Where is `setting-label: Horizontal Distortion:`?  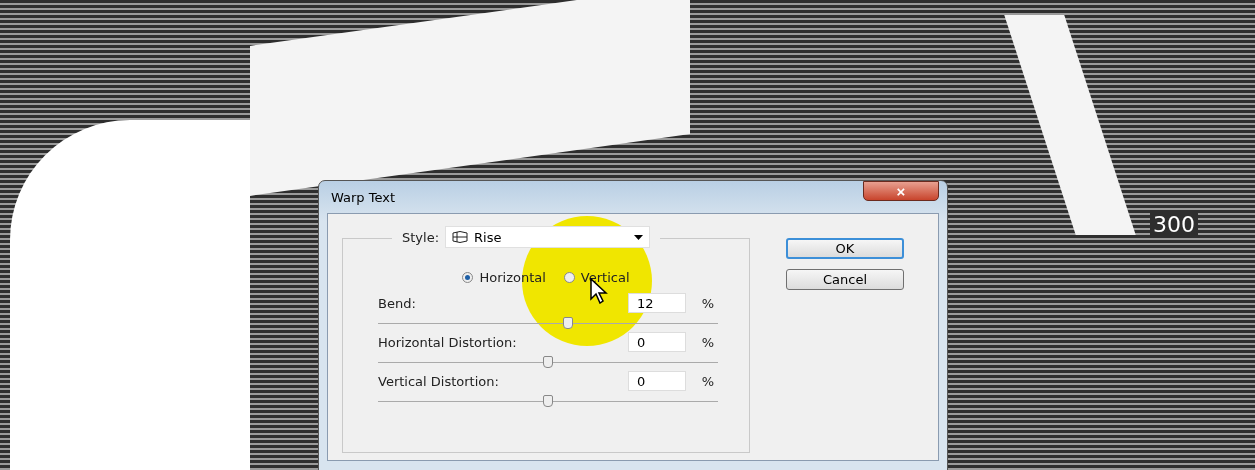 setting-label: Horizontal Distortion: is located at coordinates (448, 342).